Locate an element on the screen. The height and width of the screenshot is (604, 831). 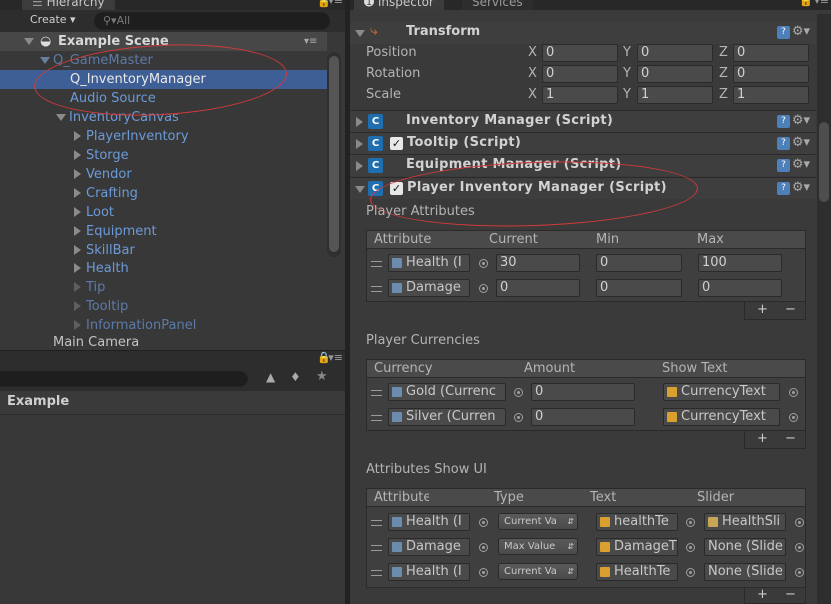
position-x-field: 0 is located at coordinates (580, 53).